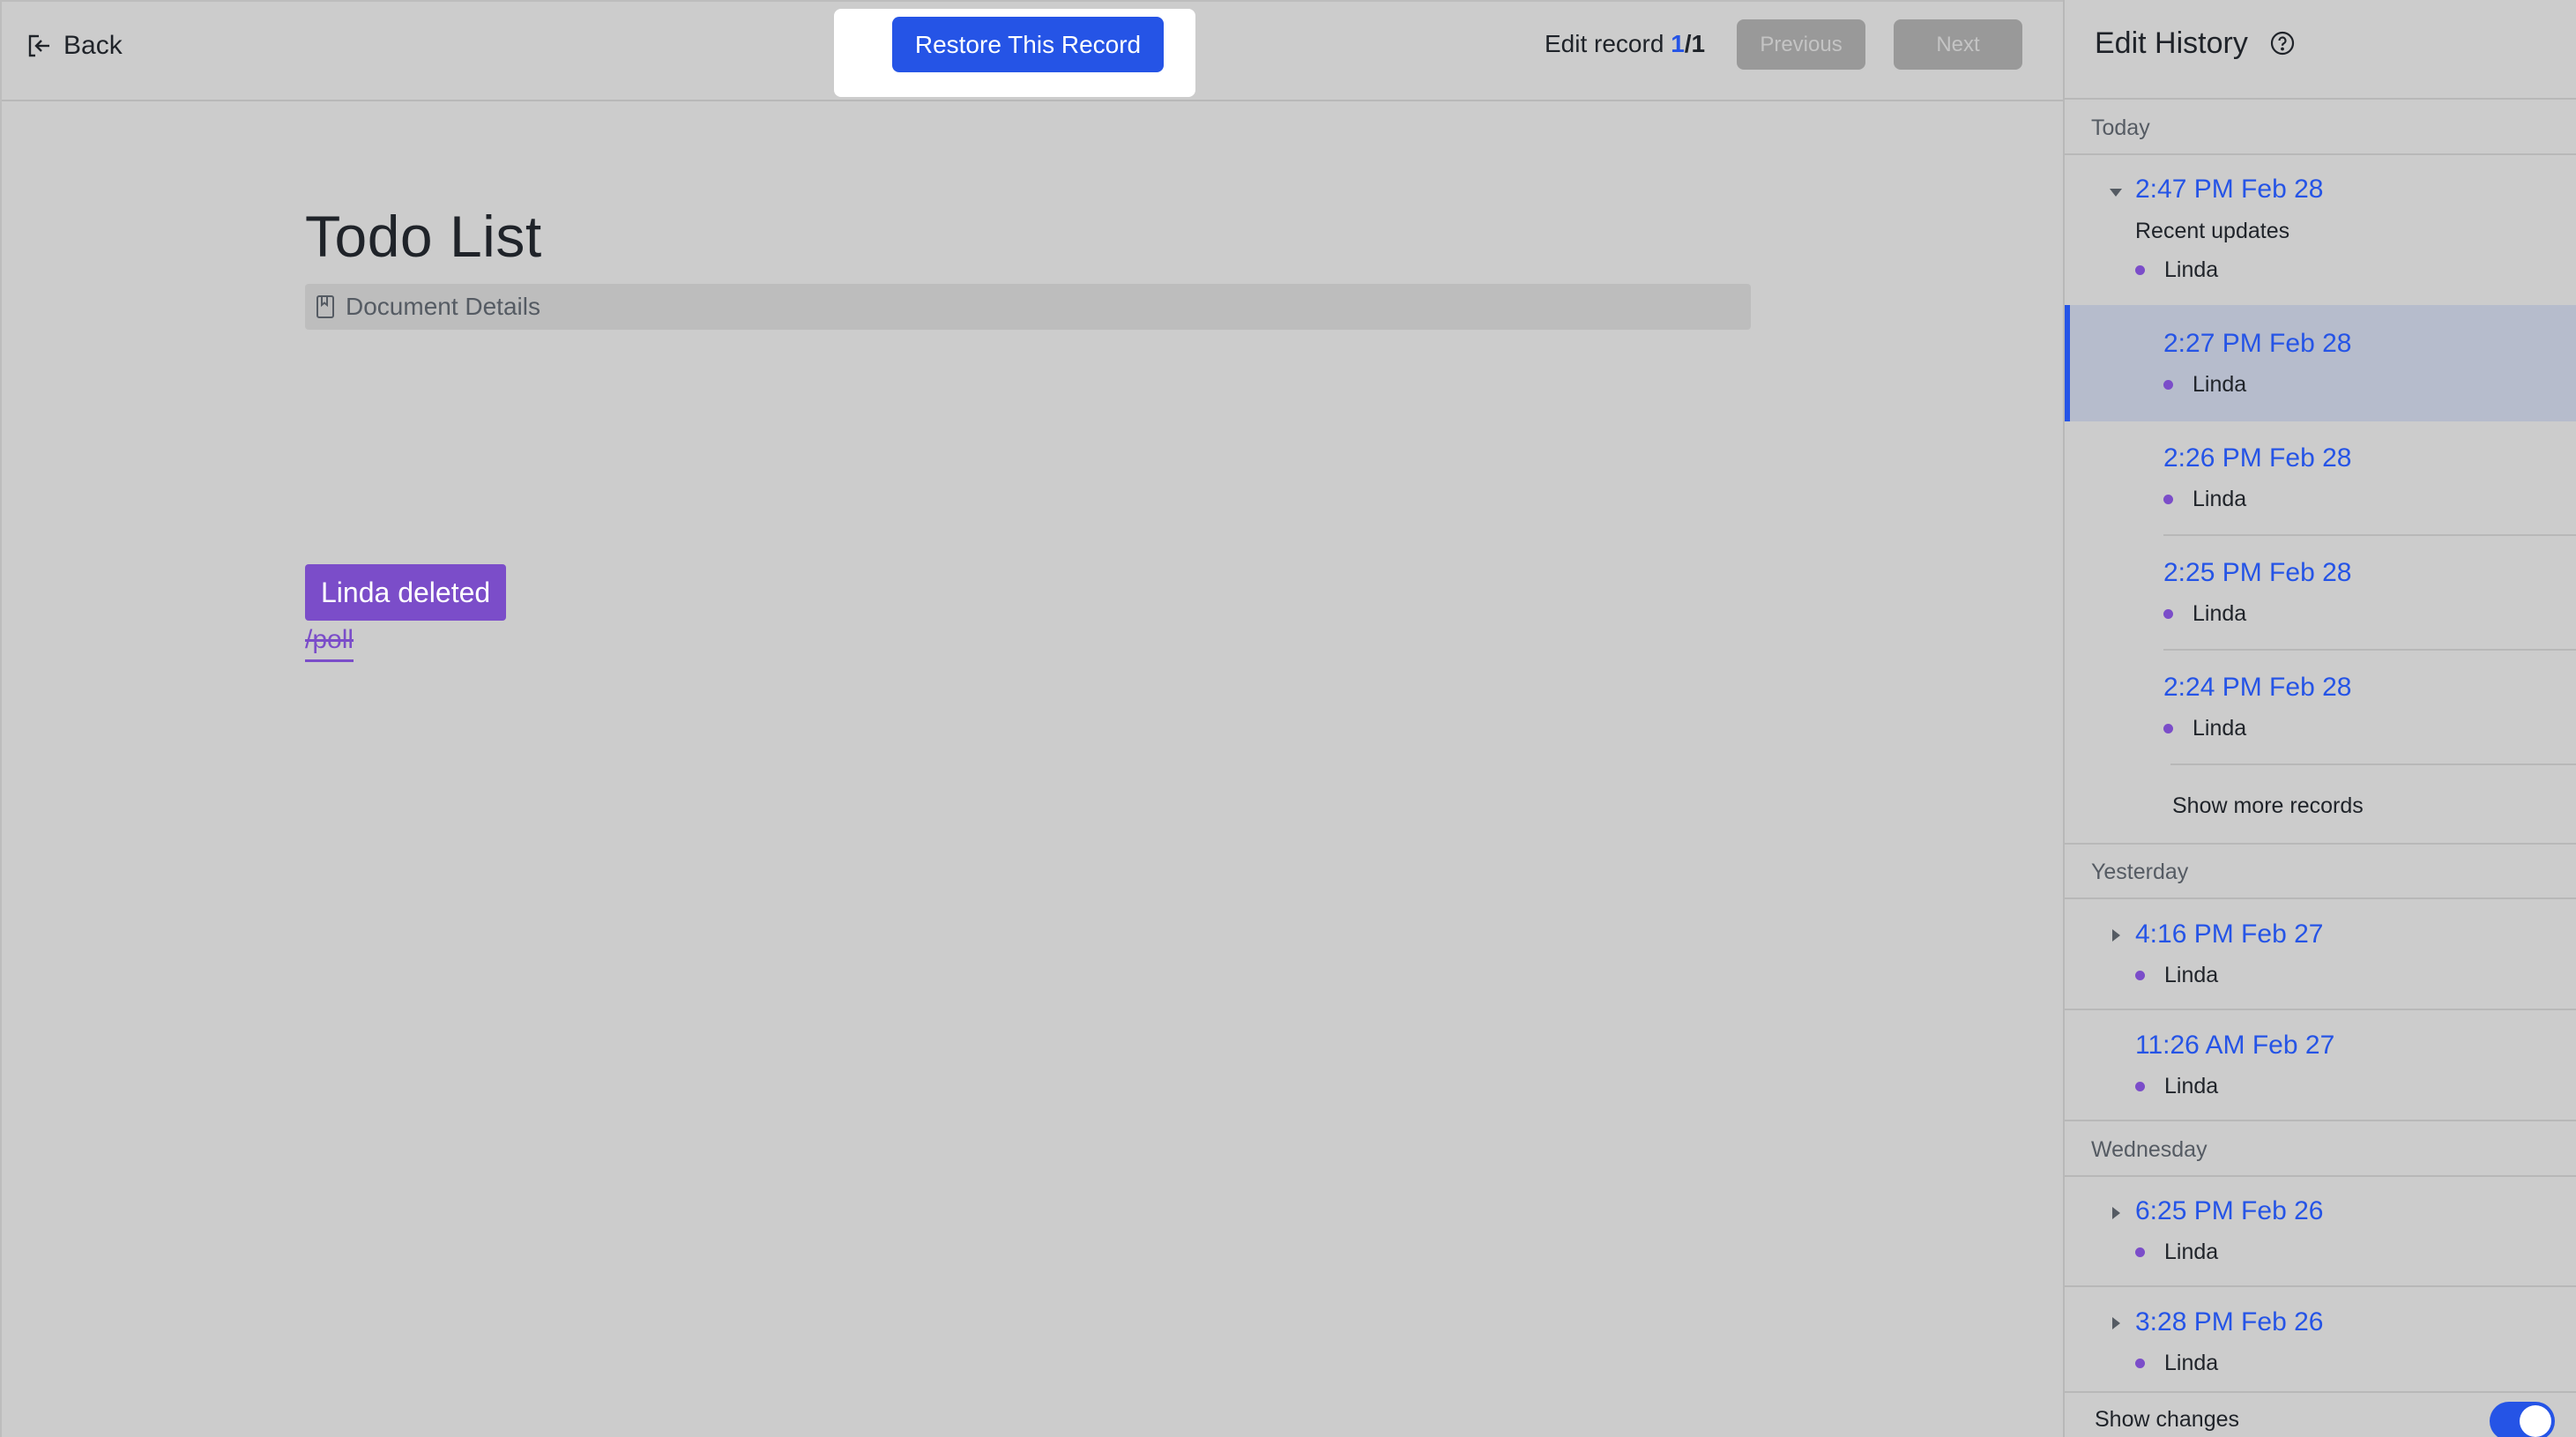  Describe the element at coordinates (2149, 1150) in the screenshot. I see `group-label-wednesday: Wednesday` at that location.